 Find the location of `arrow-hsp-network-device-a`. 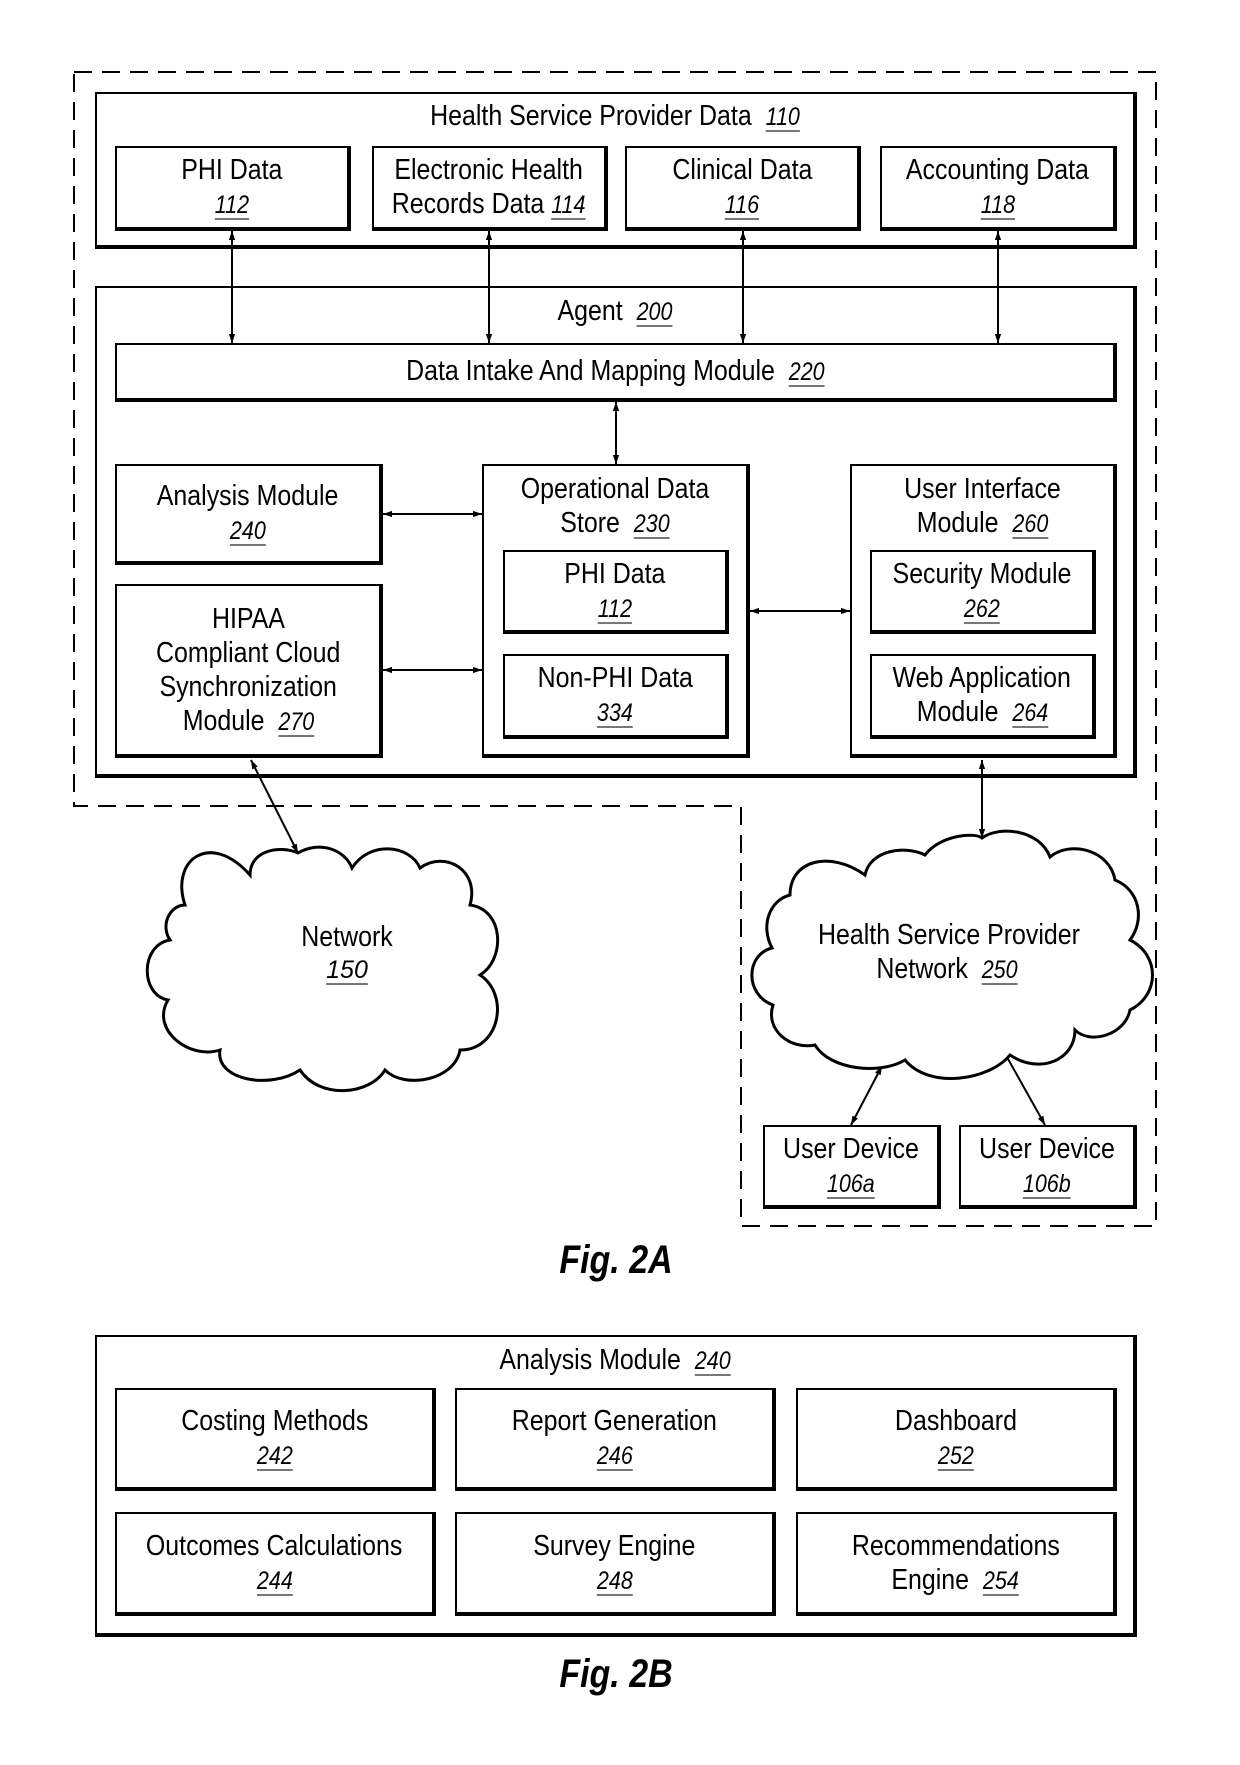

arrow-hsp-network-device-a is located at coordinates (866, 1095).